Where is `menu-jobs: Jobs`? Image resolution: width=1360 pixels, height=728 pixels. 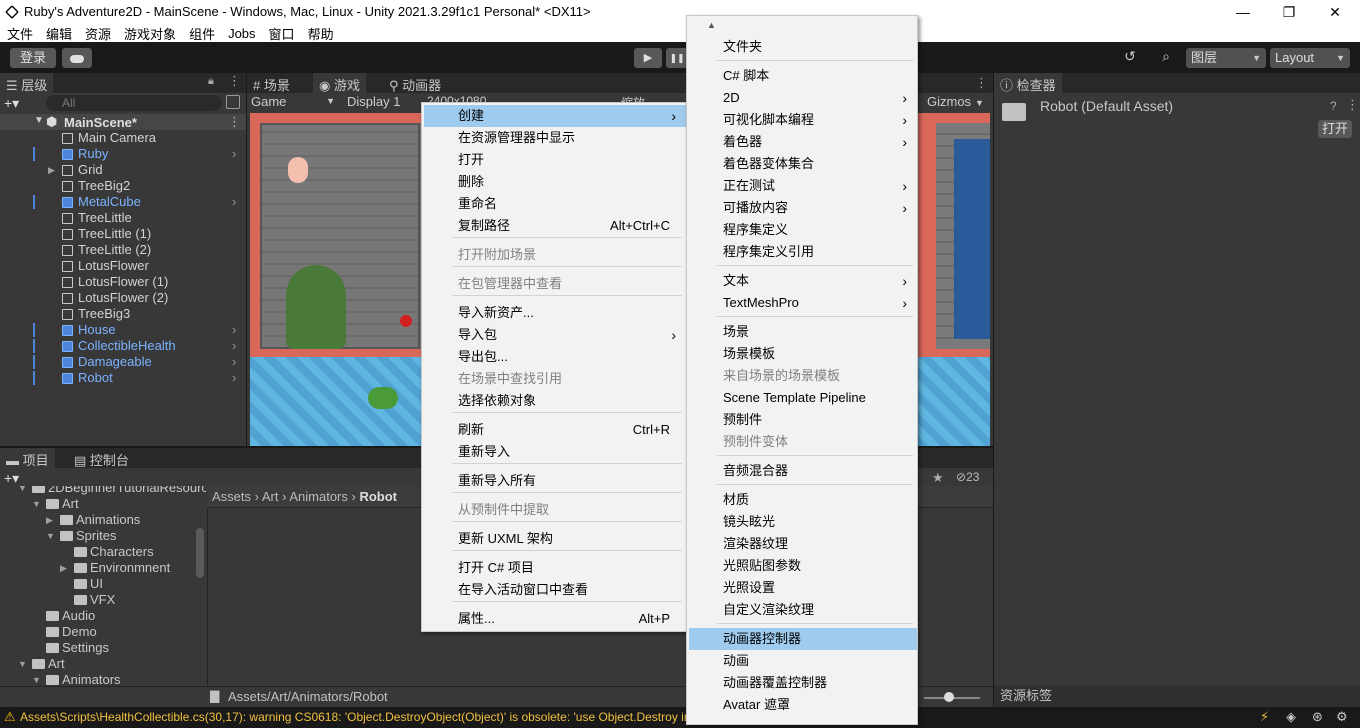
menu-jobs: Jobs is located at coordinates (241, 33).